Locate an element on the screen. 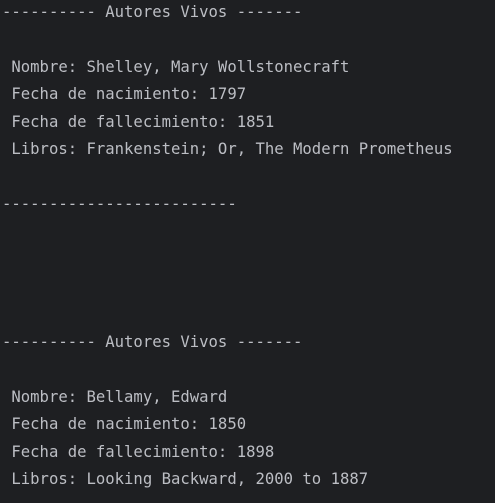  author-name-line: Nombre: Shelley, Mary Wollstonecraft is located at coordinates (176, 67).